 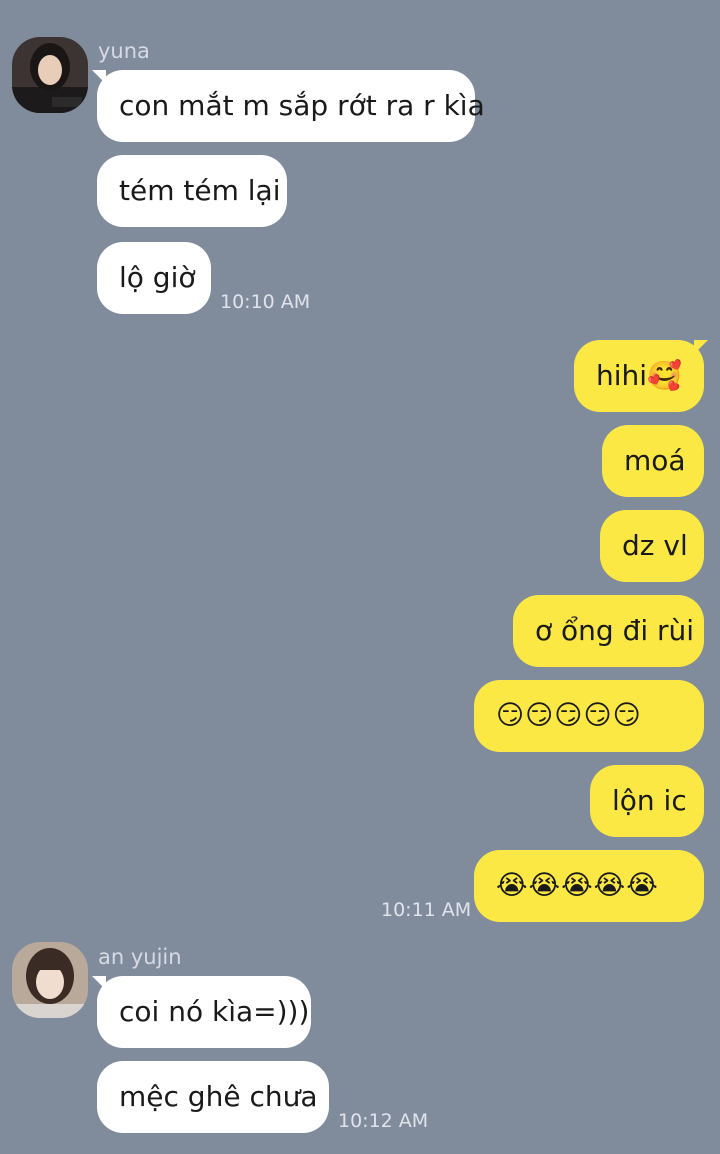 What do you see at coordinates (192, 191) in the screenshot?
I see `message-bubble: tém tém lại` at bounding box center [192, 191].